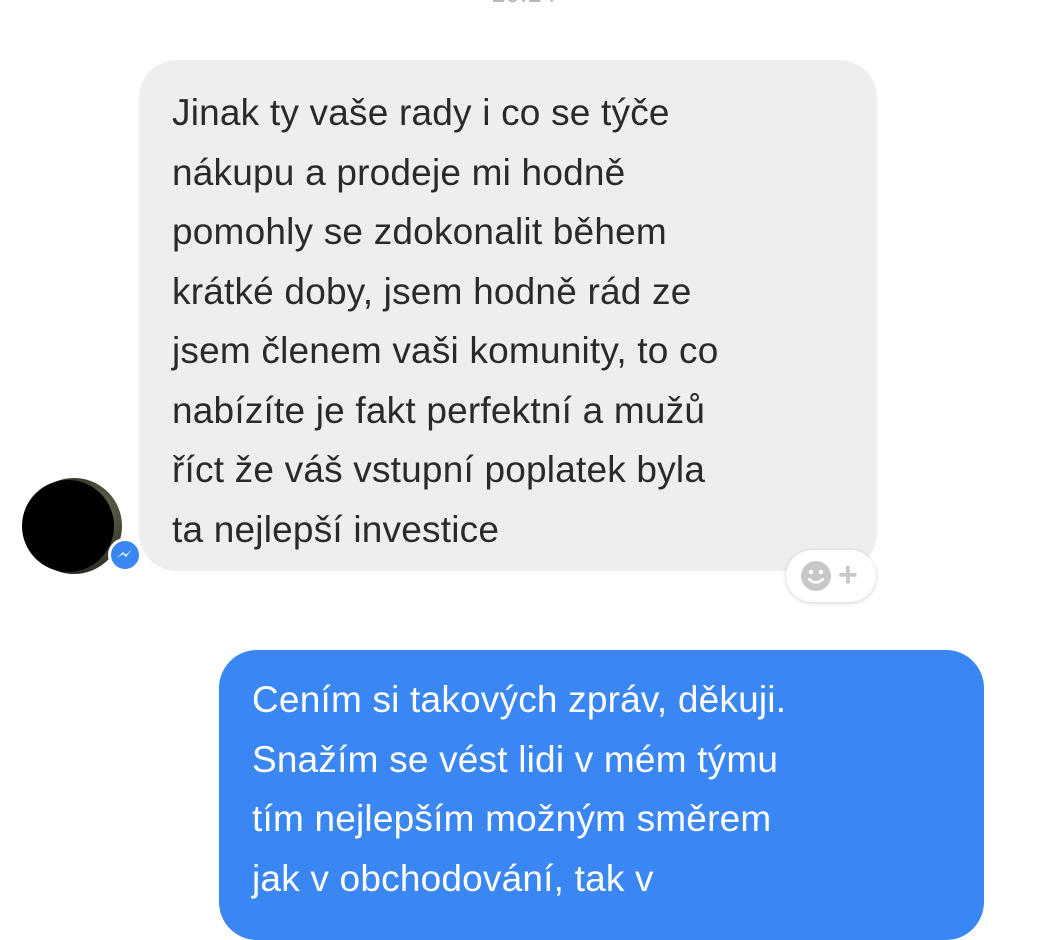  I want to click on sender-avatar, so click(82, 527).